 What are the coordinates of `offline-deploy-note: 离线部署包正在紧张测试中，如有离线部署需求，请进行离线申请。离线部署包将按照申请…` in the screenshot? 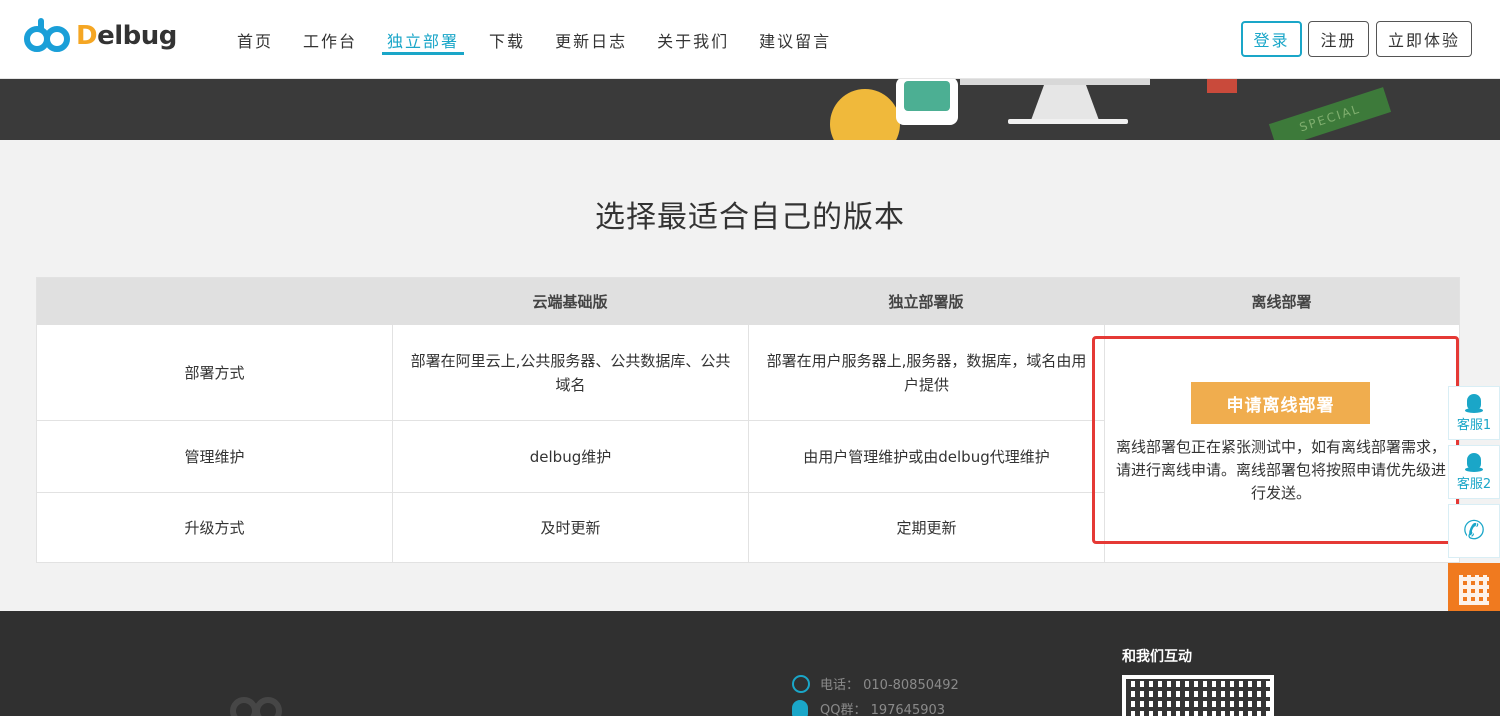 It's located at (1280, 470).